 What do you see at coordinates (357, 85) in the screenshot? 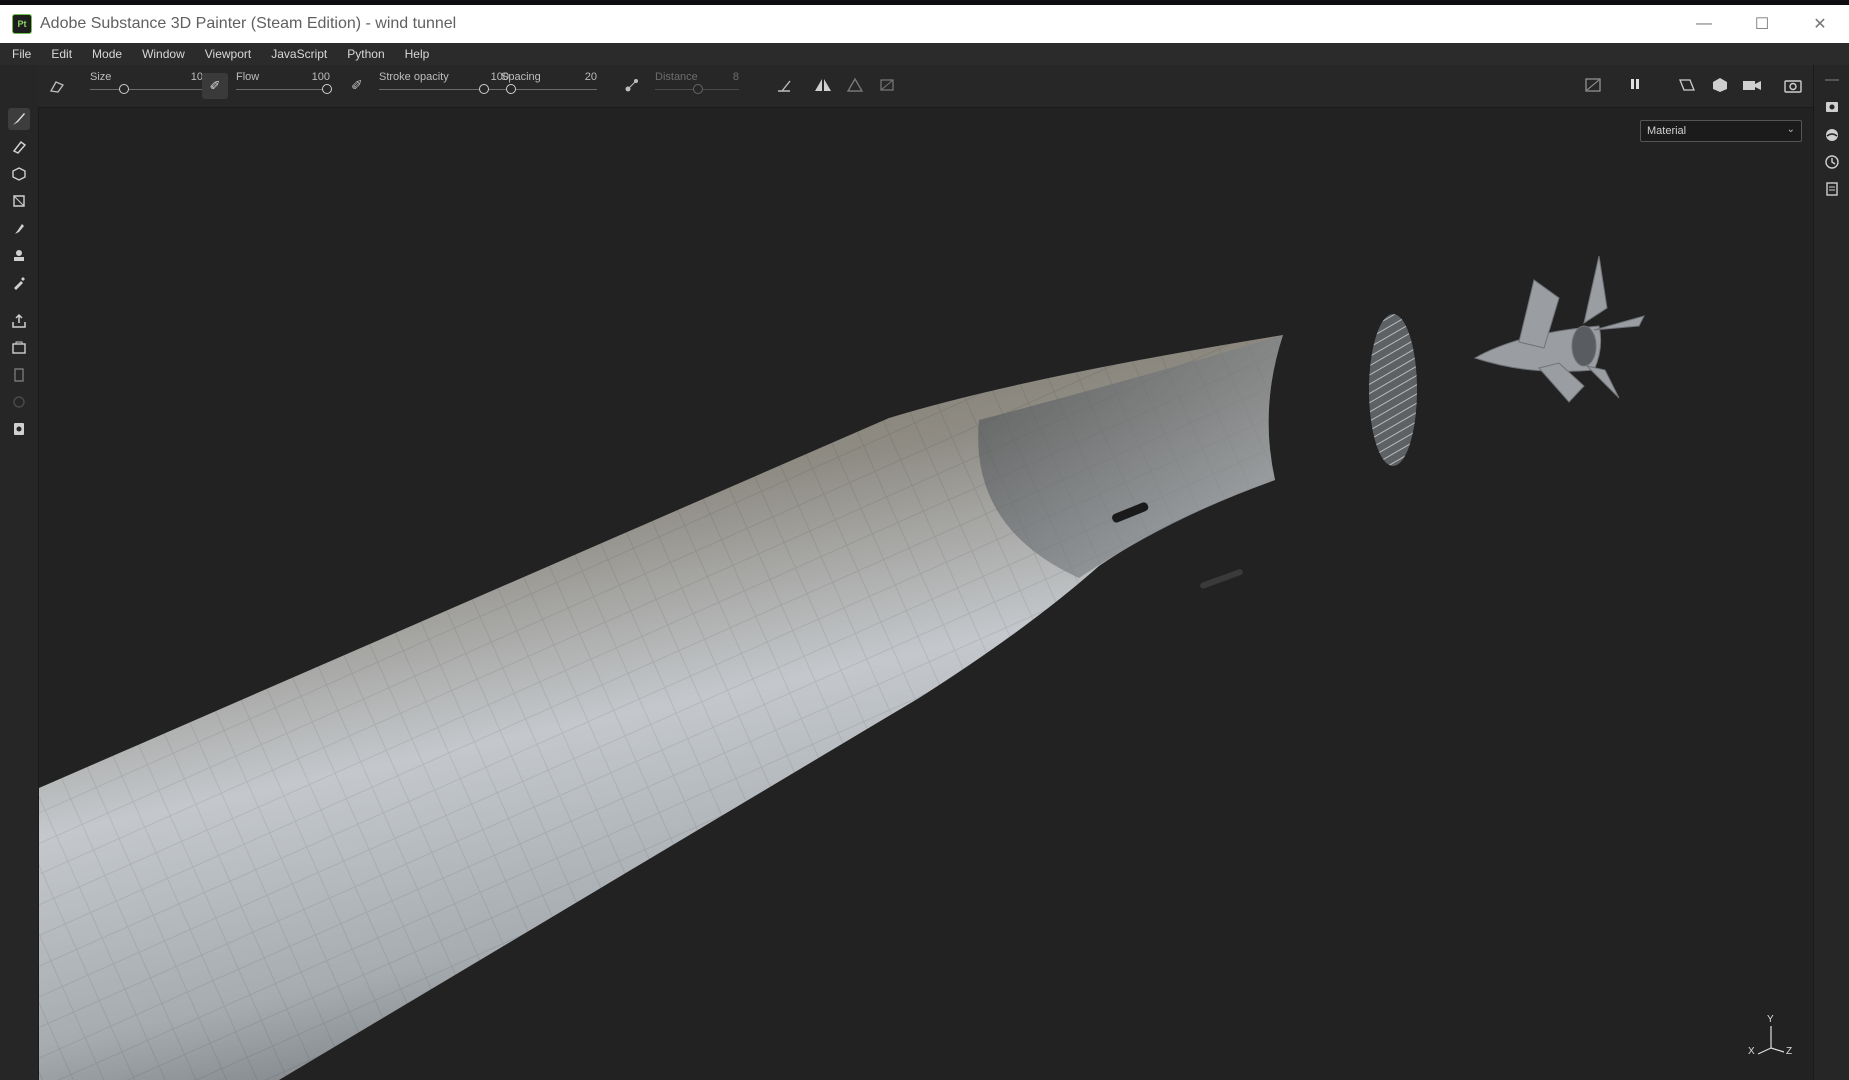
I see `stroke-pen-icon: ✐` at bounding box center [357, 85].